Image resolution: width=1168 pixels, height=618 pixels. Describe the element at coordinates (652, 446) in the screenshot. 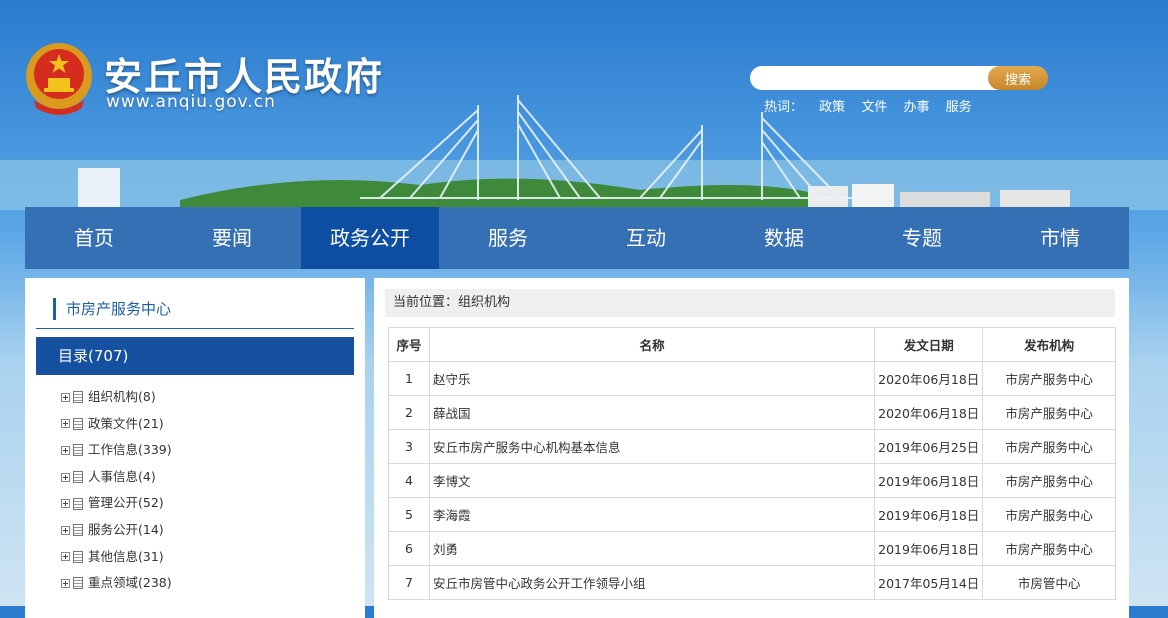

I see `cell-name-link: 安丘市房产服务中心机构基本信息` at that location.